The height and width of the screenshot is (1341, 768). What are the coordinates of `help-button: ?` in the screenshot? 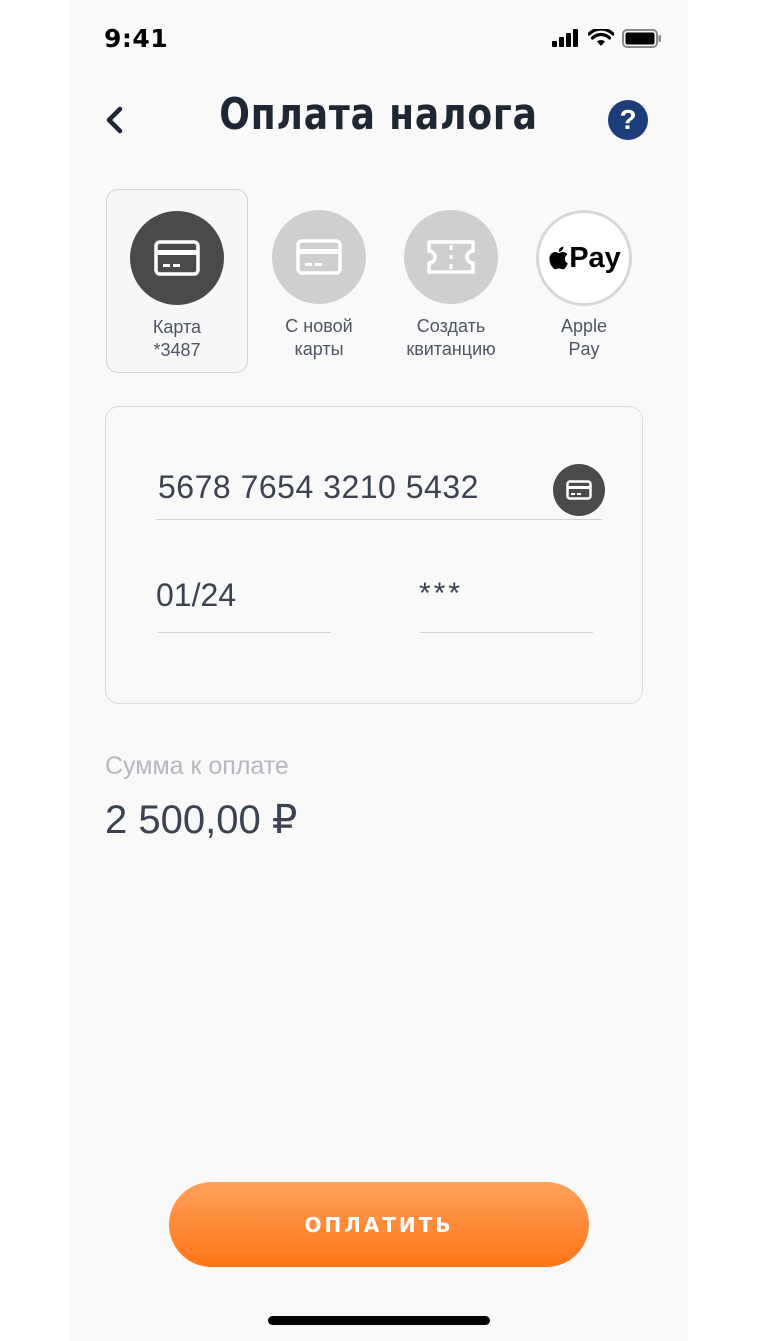 It's located at (628, 120).